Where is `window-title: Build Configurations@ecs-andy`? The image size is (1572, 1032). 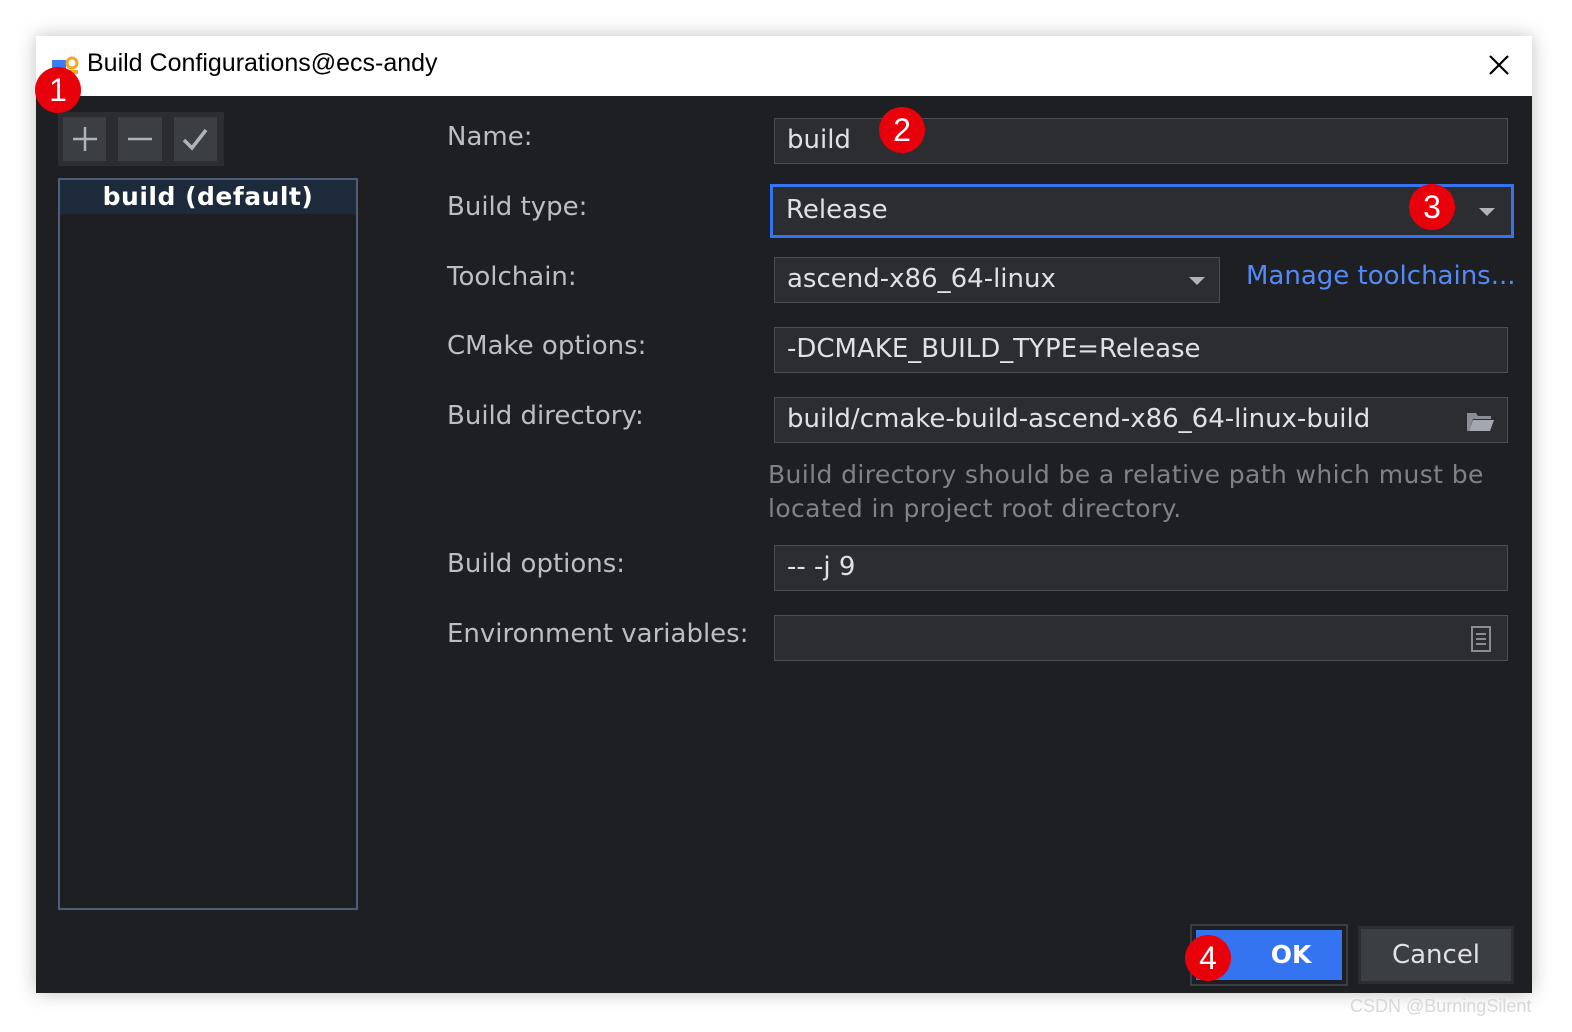
window-title: Build Configurations@ecs-andy is located at coordinates (262, 63).